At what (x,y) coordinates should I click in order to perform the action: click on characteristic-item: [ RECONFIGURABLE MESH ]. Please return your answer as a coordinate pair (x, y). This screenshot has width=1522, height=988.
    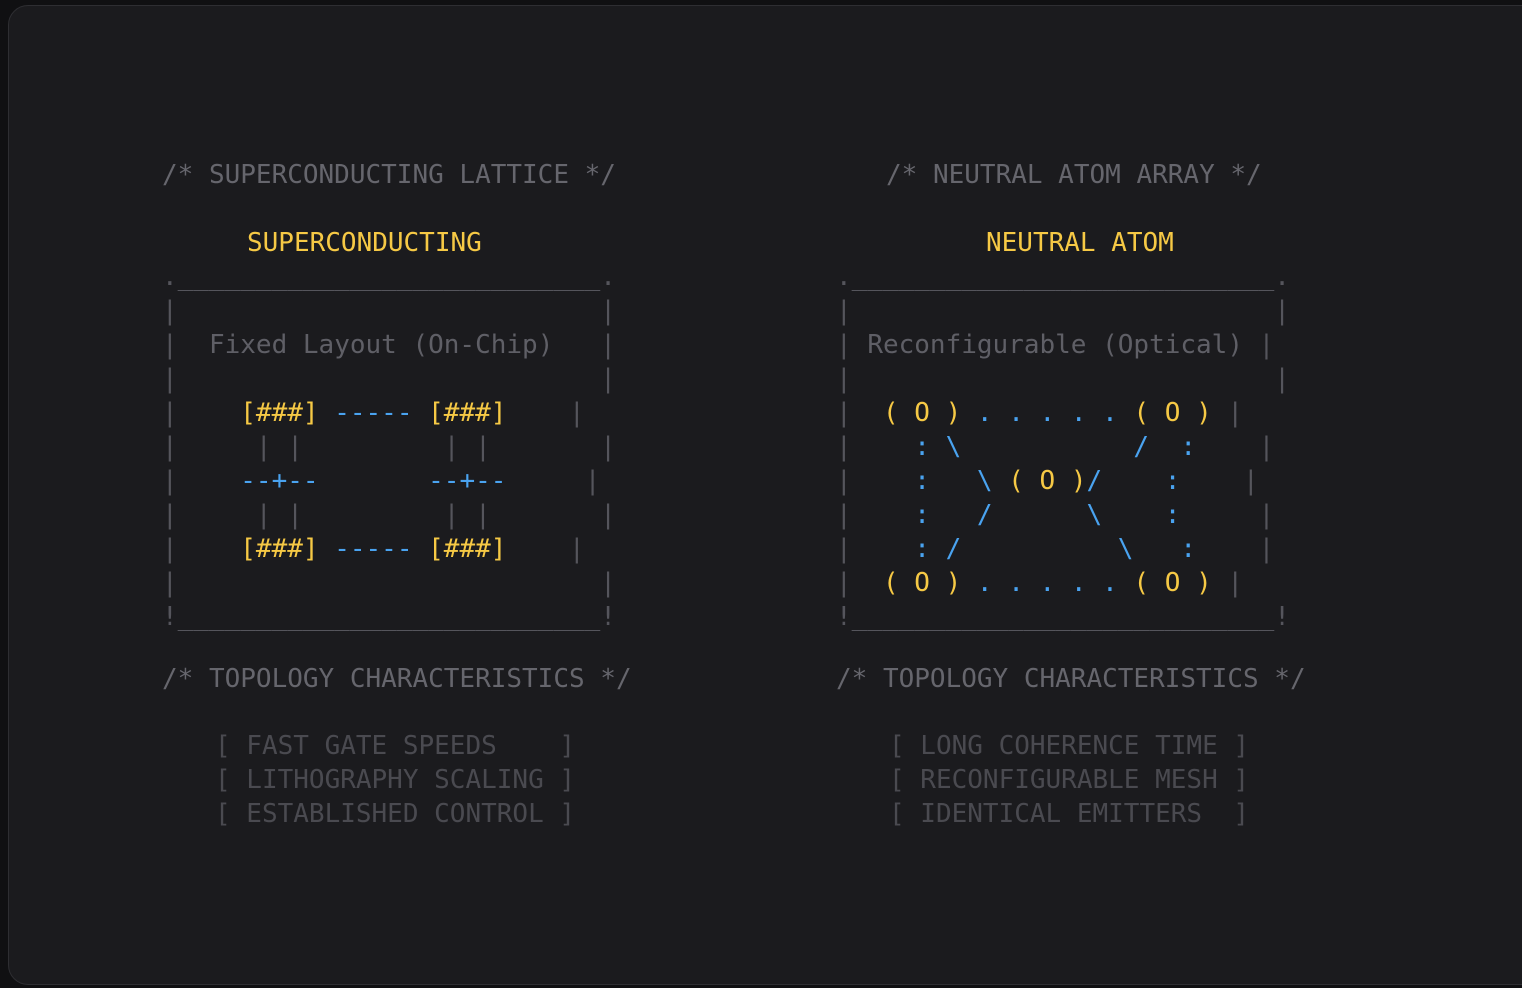
    Looking at the image, I should click on (1069, 780).